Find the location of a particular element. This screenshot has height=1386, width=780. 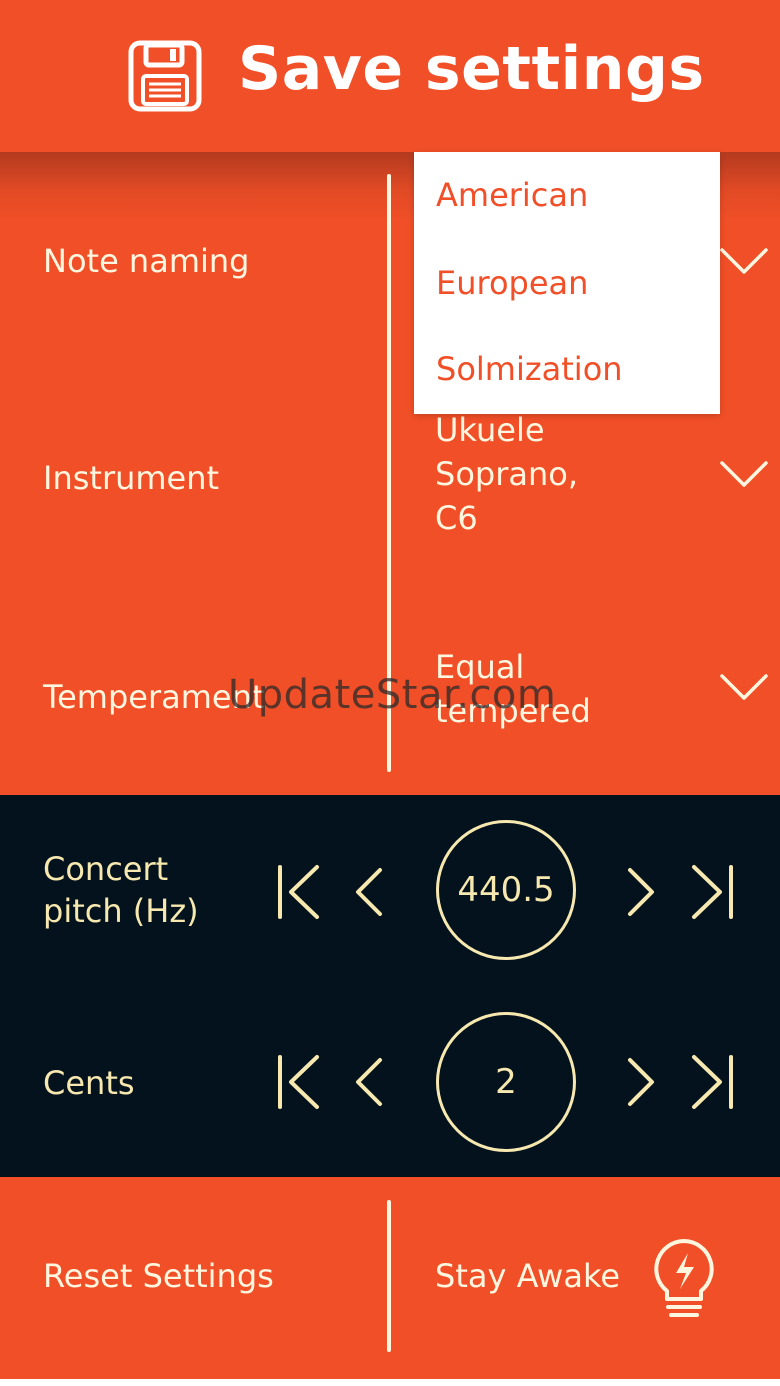

concert-pitch-label: Concert pitch (Hz) is located at coordinates (121, 890).